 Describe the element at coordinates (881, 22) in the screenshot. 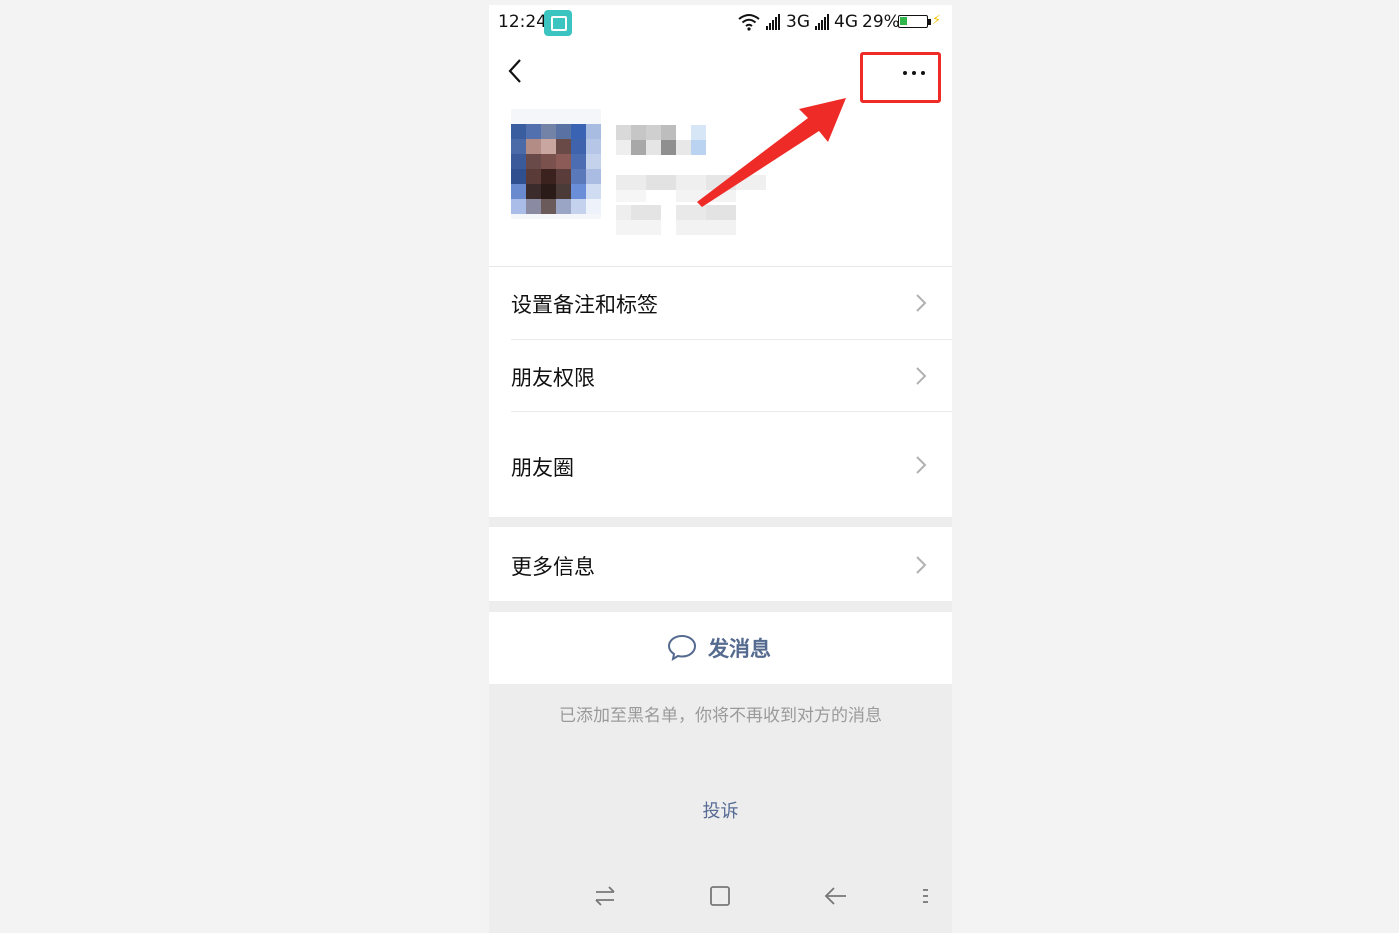

I see `battery-percent: 29%` at that location.